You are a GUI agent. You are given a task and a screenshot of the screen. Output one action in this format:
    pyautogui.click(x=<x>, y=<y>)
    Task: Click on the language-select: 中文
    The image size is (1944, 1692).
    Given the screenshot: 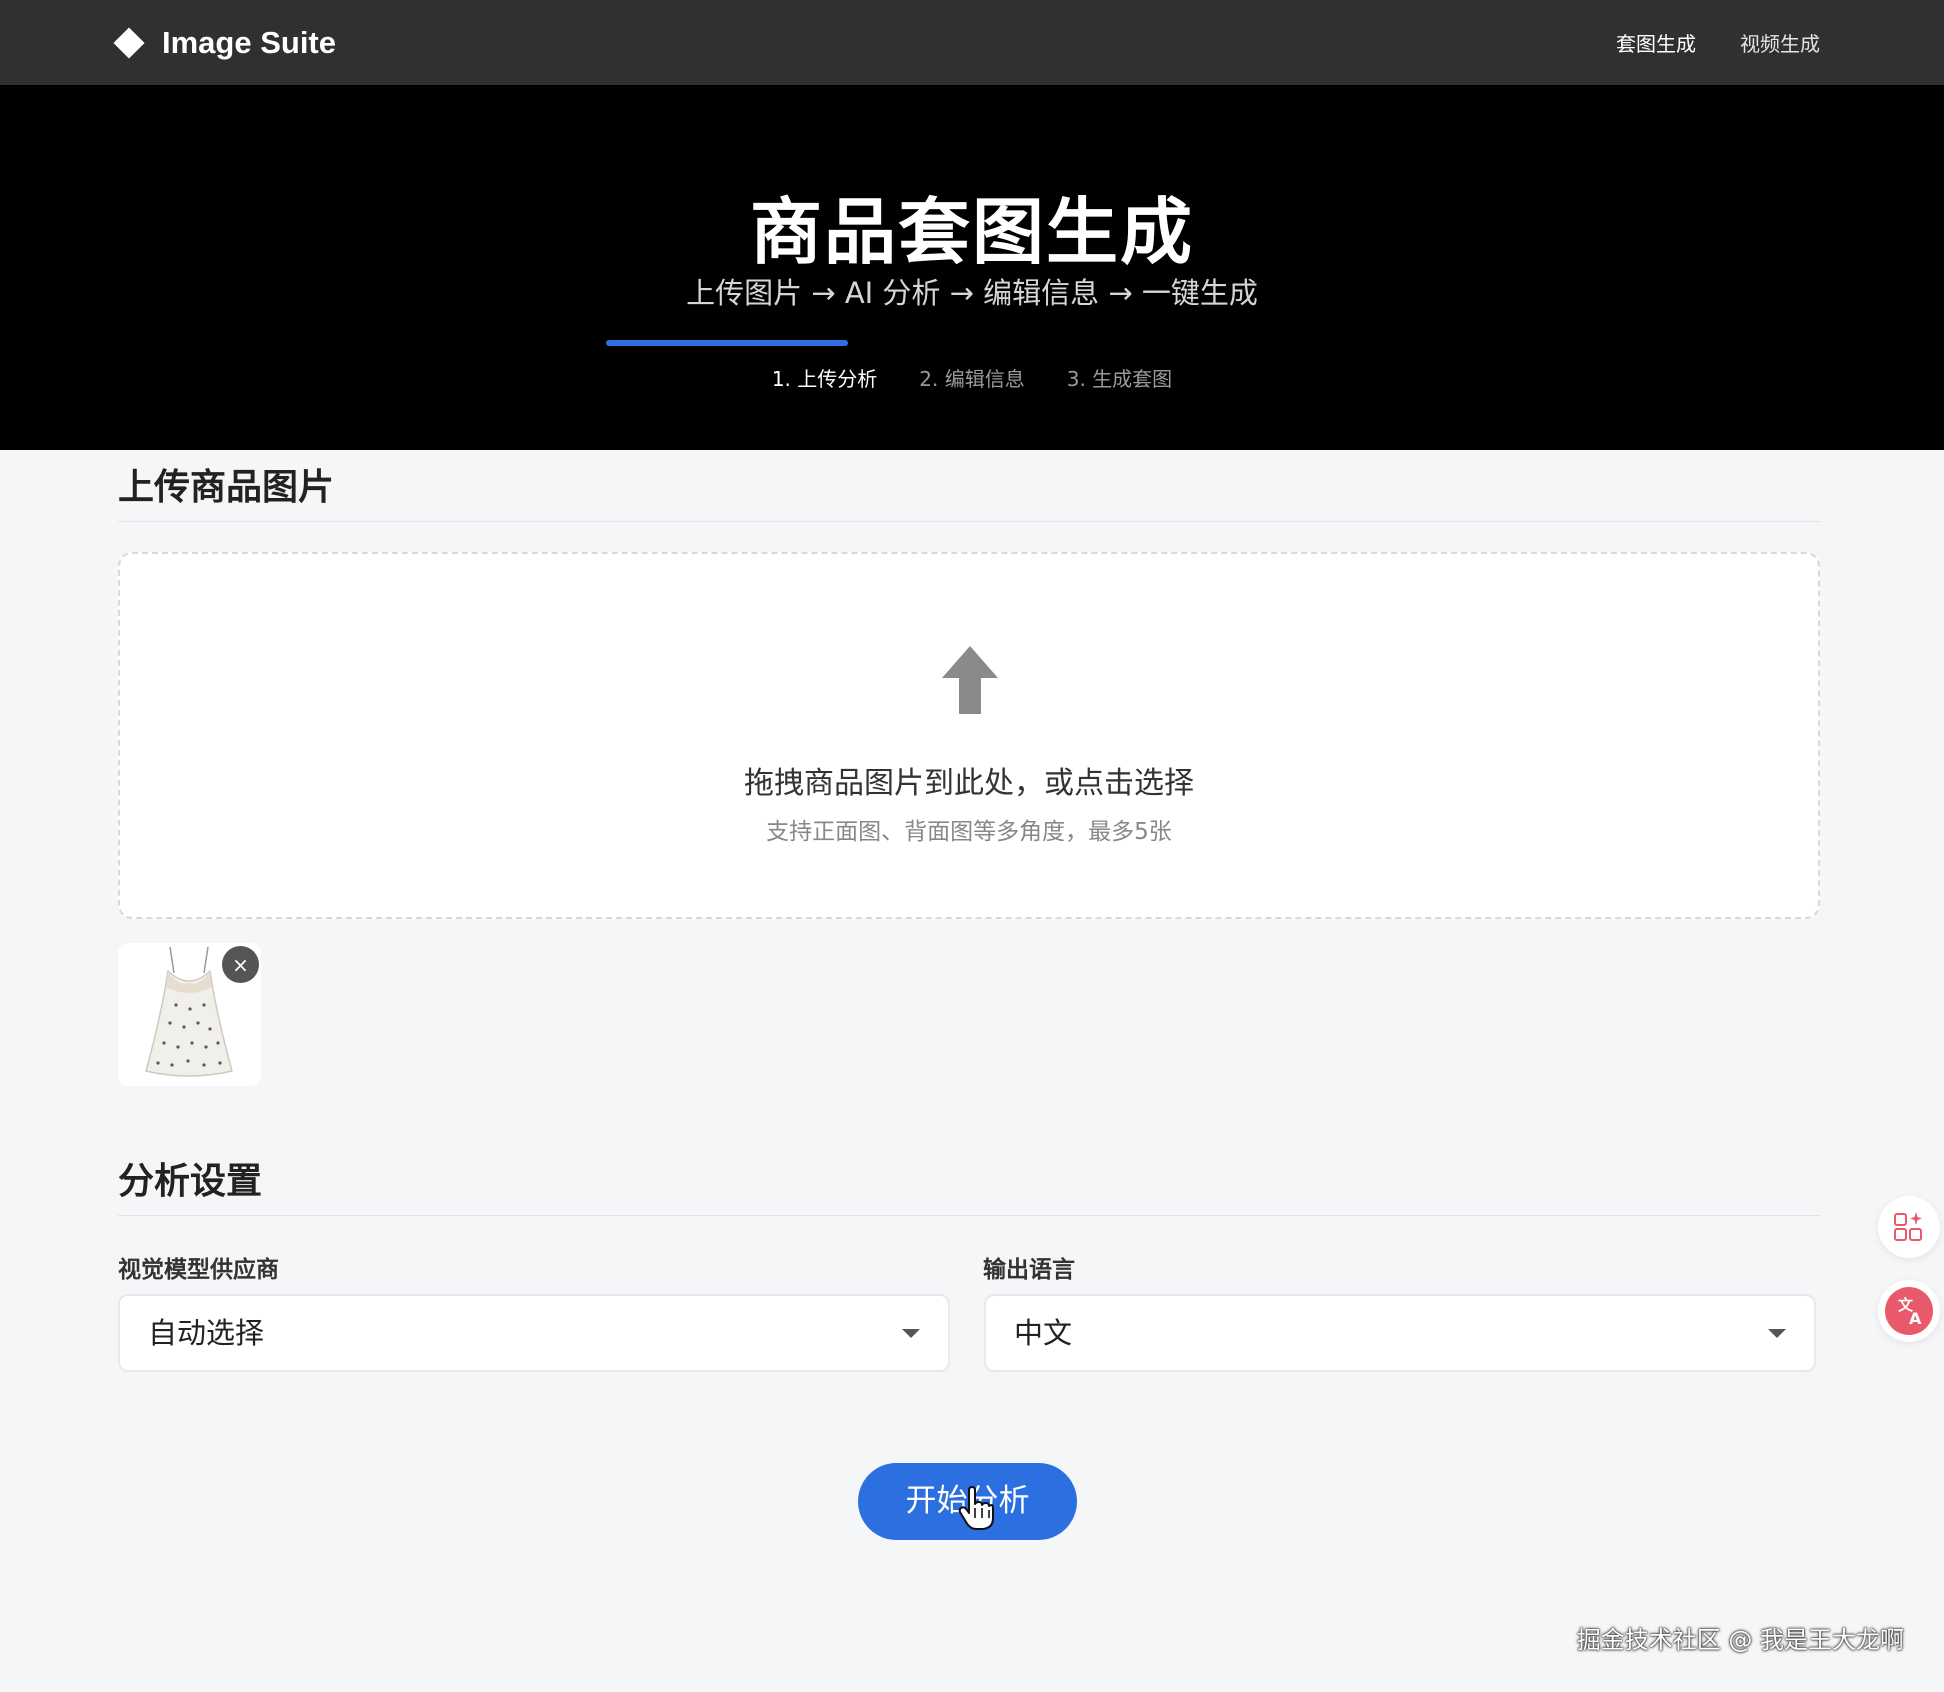 What is the action you would take?
    pyautogui.click(x=1400, y=1333)
    